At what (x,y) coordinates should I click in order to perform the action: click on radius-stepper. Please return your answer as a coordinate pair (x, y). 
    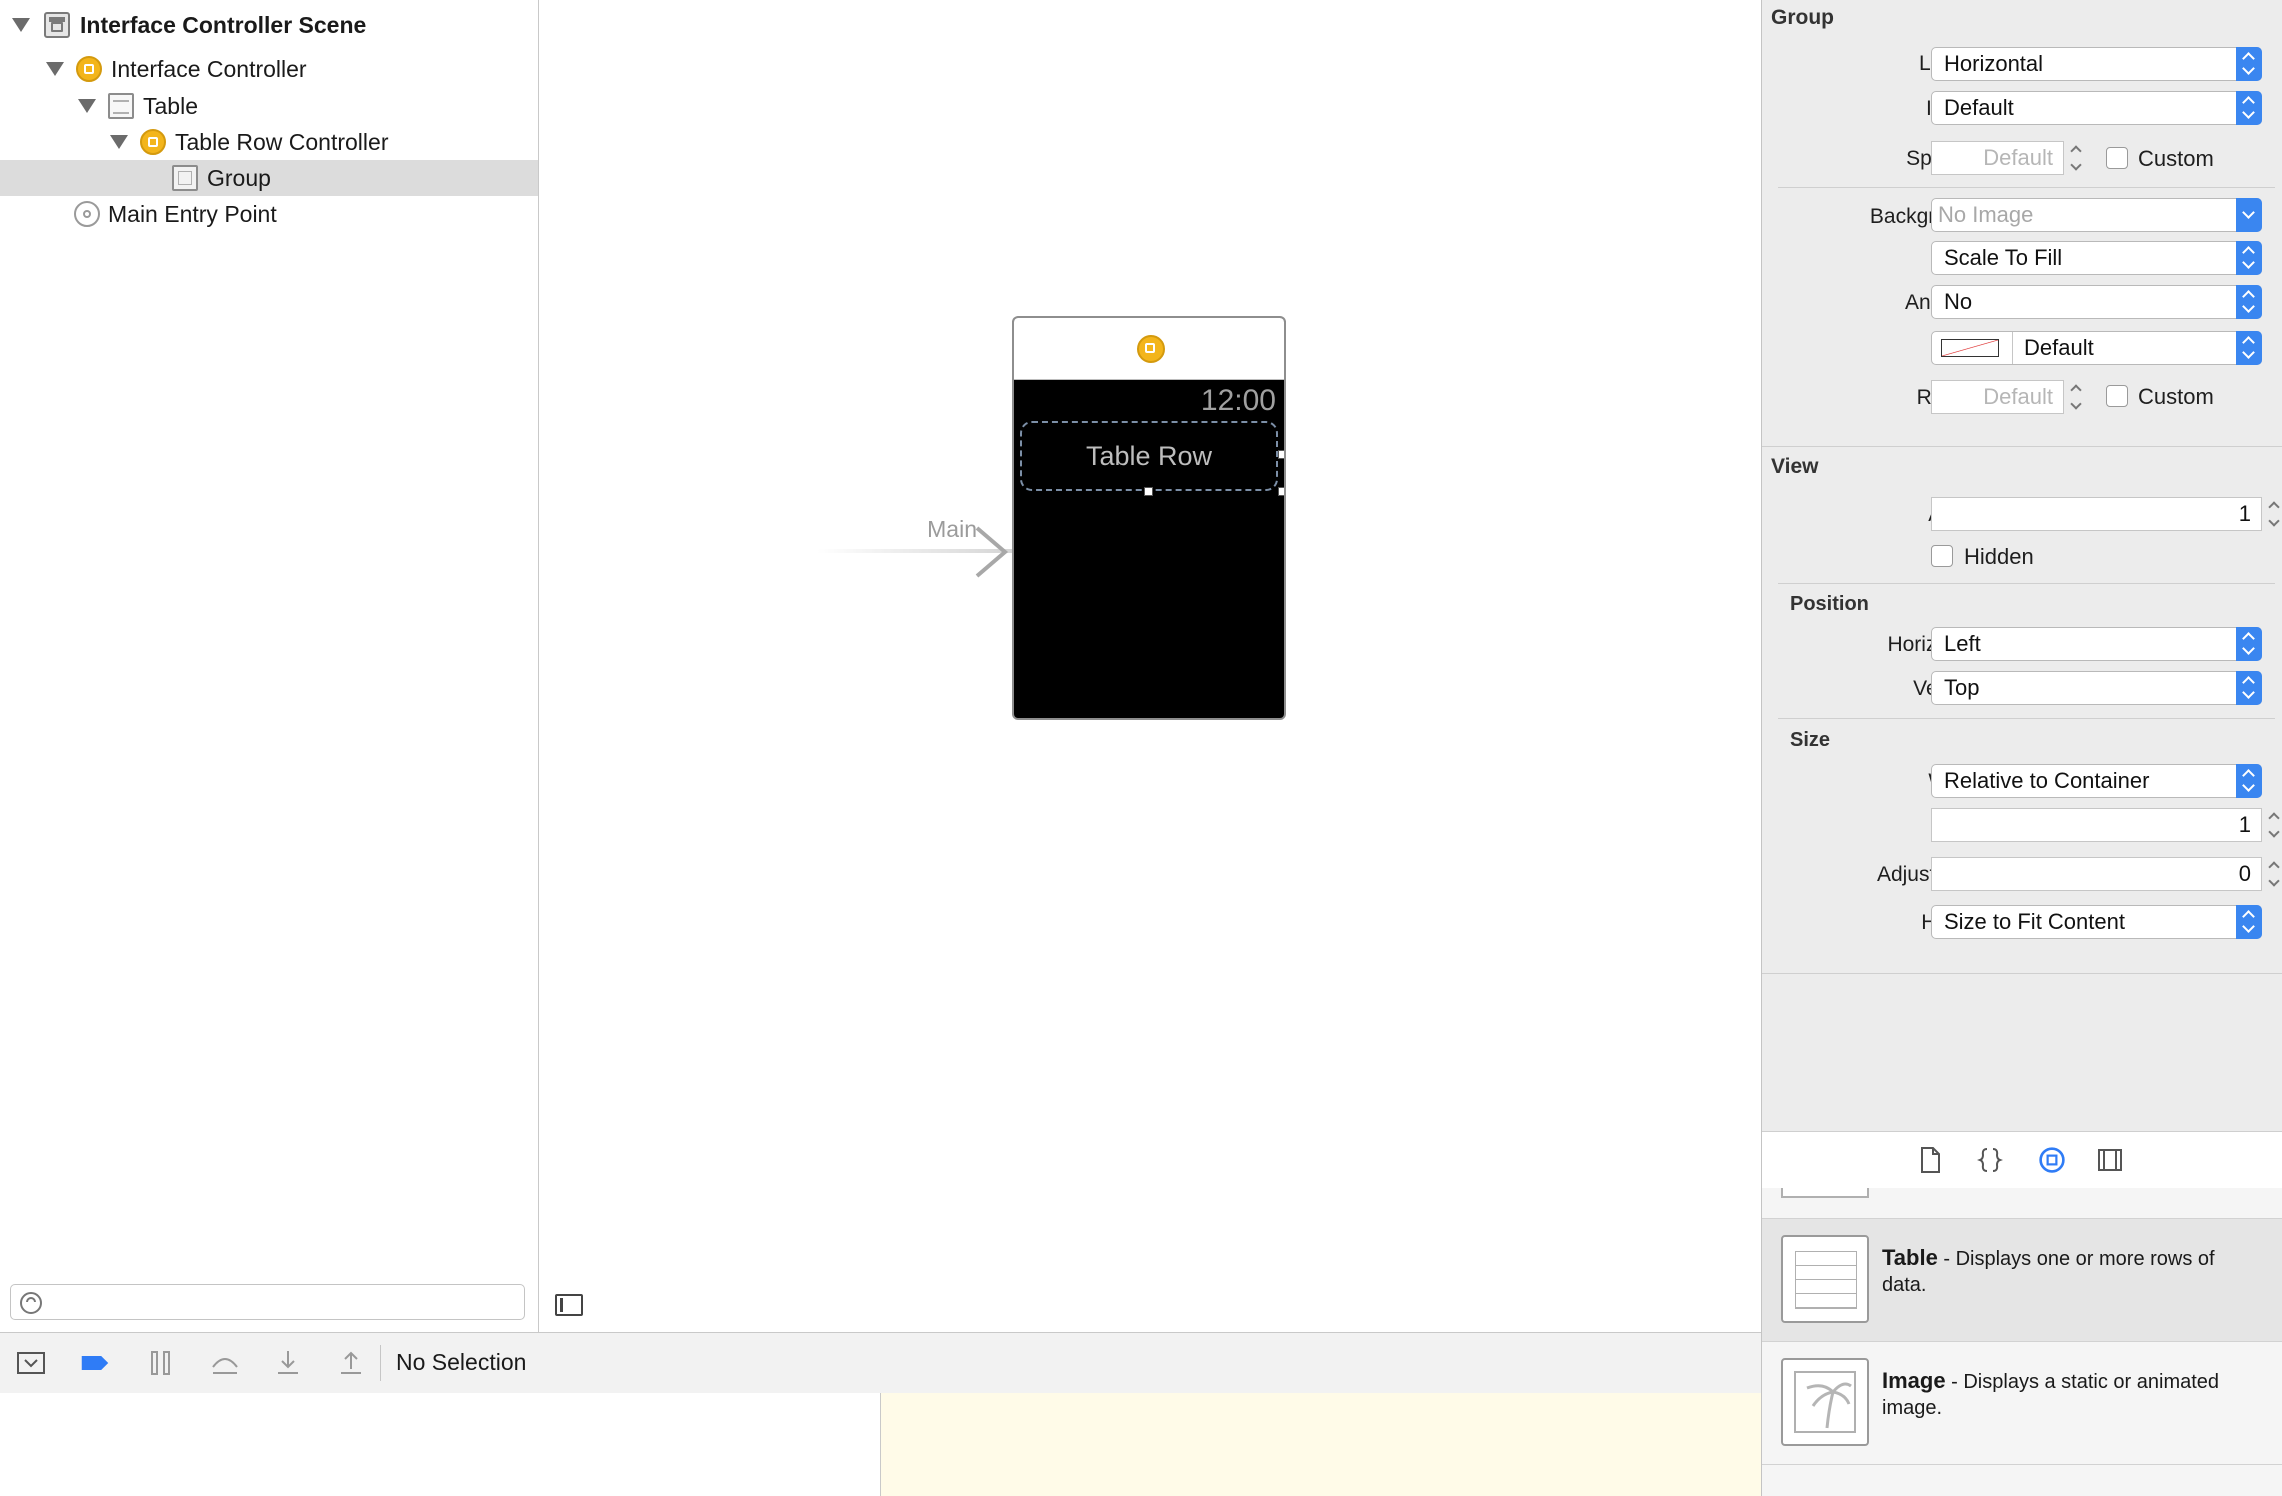
    Looking at the image, I should click on (2076, 397).